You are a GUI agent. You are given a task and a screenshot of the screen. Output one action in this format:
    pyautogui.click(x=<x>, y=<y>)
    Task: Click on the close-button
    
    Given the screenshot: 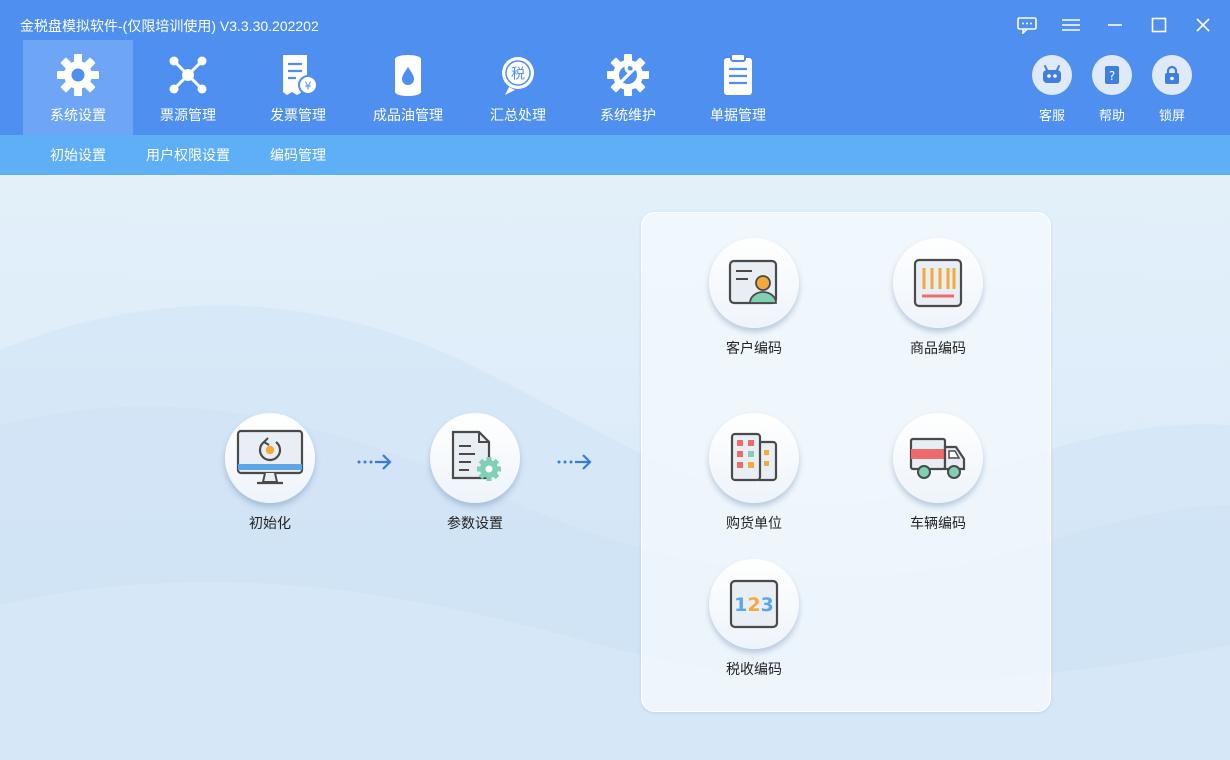 What is the action you would take?
    pyautogui.click(x=1203, y=25)
    